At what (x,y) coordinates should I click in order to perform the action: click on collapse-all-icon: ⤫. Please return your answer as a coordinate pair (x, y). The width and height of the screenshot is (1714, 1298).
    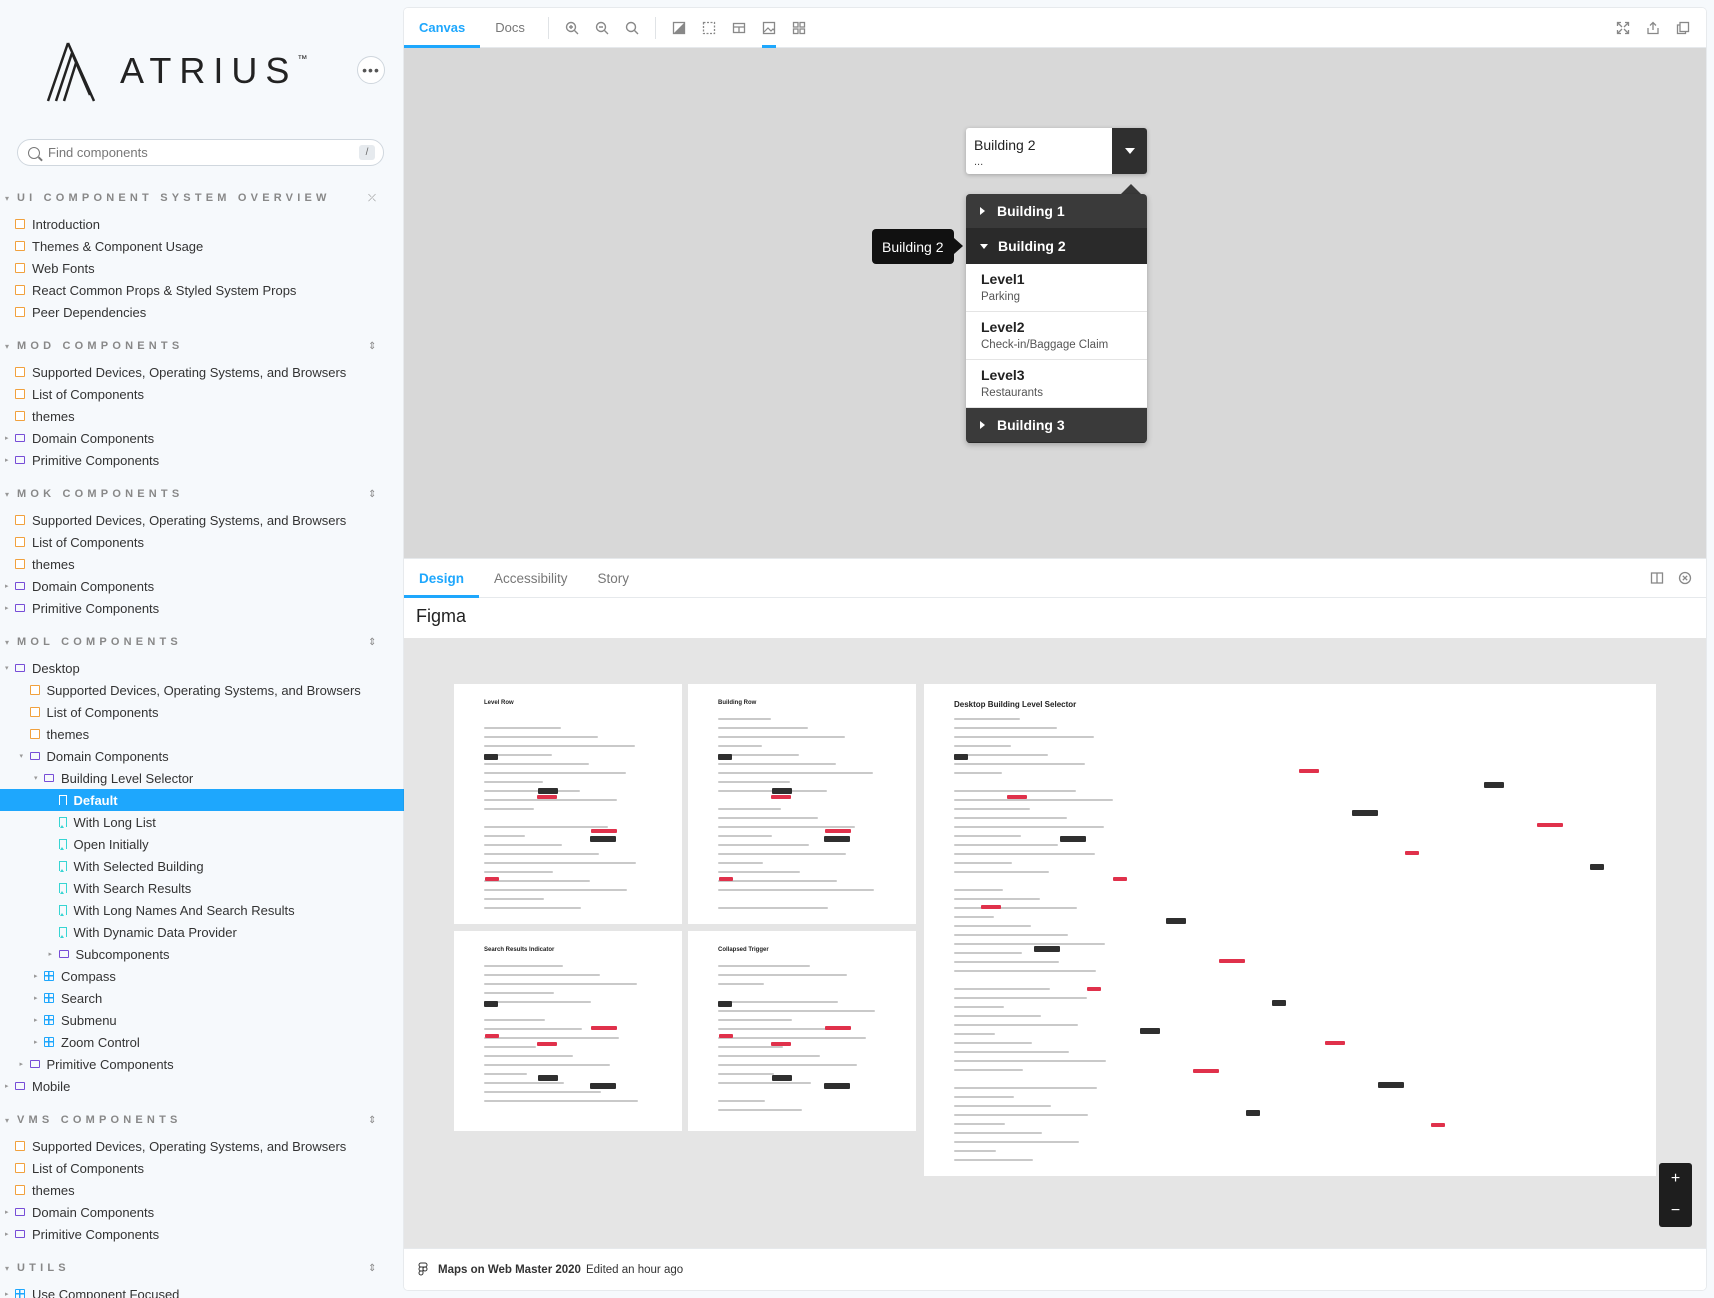
    Looking at the image, I should click on (372, 198).